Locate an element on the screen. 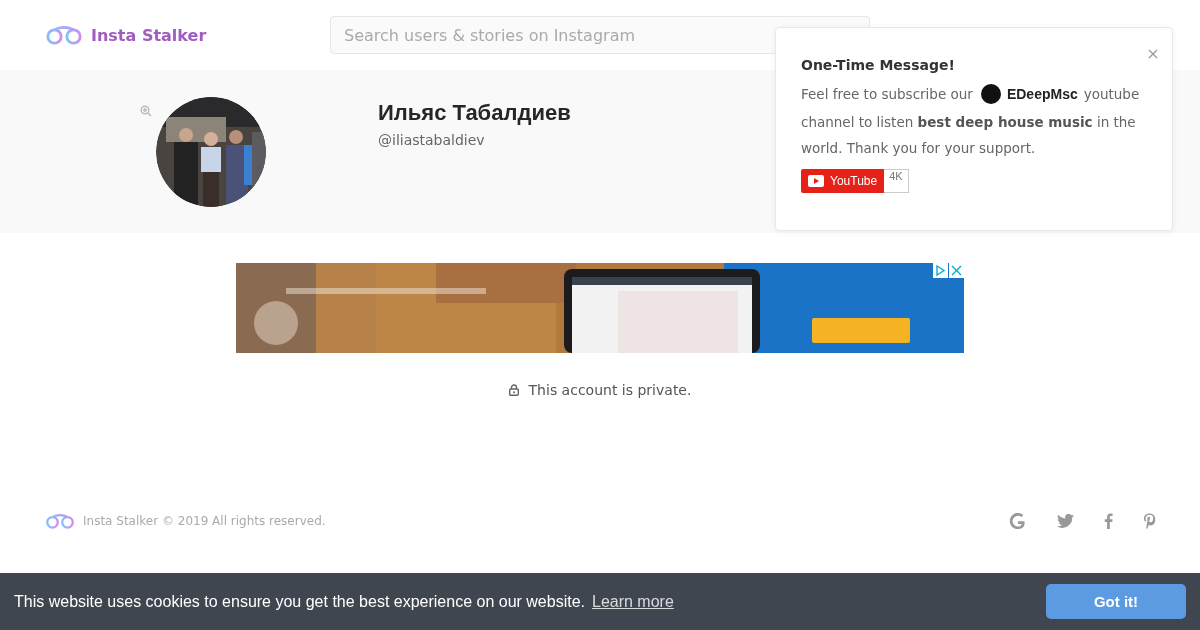 This screenshot has height=630, width=1200. popup-text: Feel free to subscribe our is located at coordinates (887, 94).